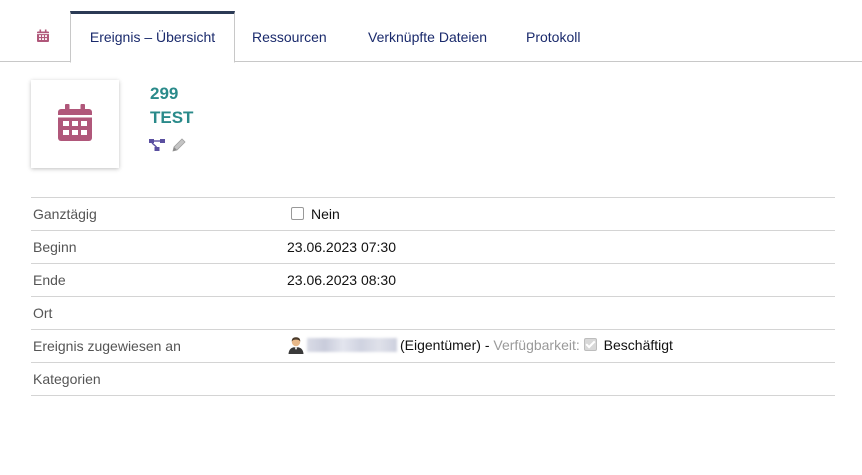 The width and height of the screenshot is (862, 475). I want to click on calendar-icon, so click(43, 36).